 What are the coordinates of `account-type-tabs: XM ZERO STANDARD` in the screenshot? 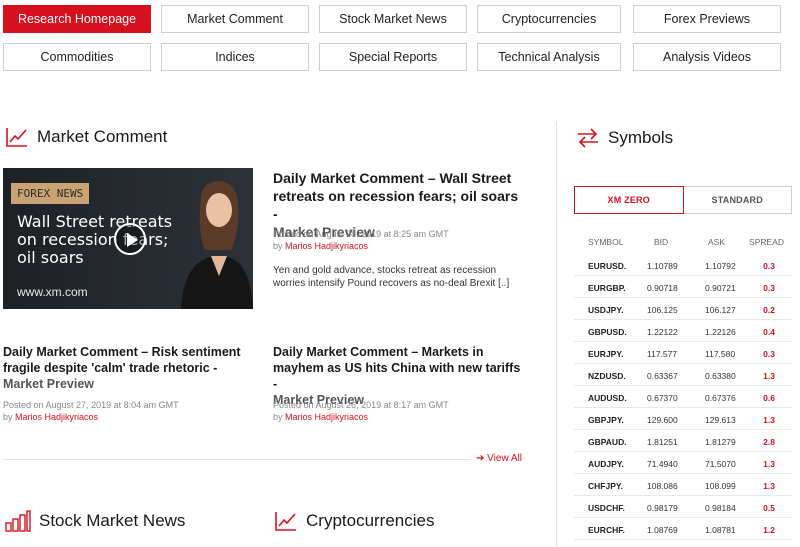 It's located at (683, 200).